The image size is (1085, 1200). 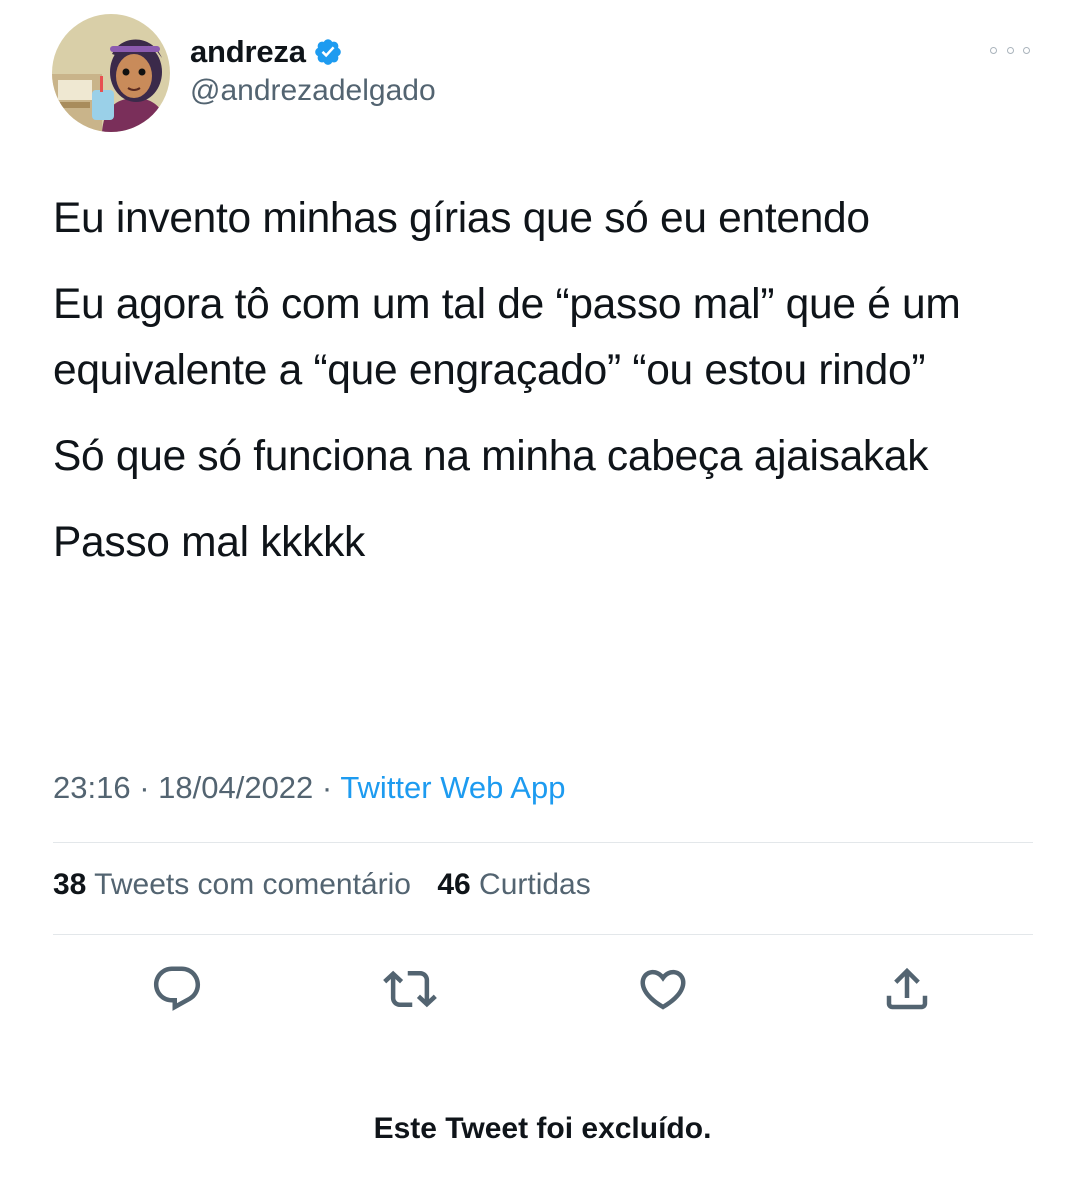 I want to click on display-name: andreza, so click(x=248, y=52).